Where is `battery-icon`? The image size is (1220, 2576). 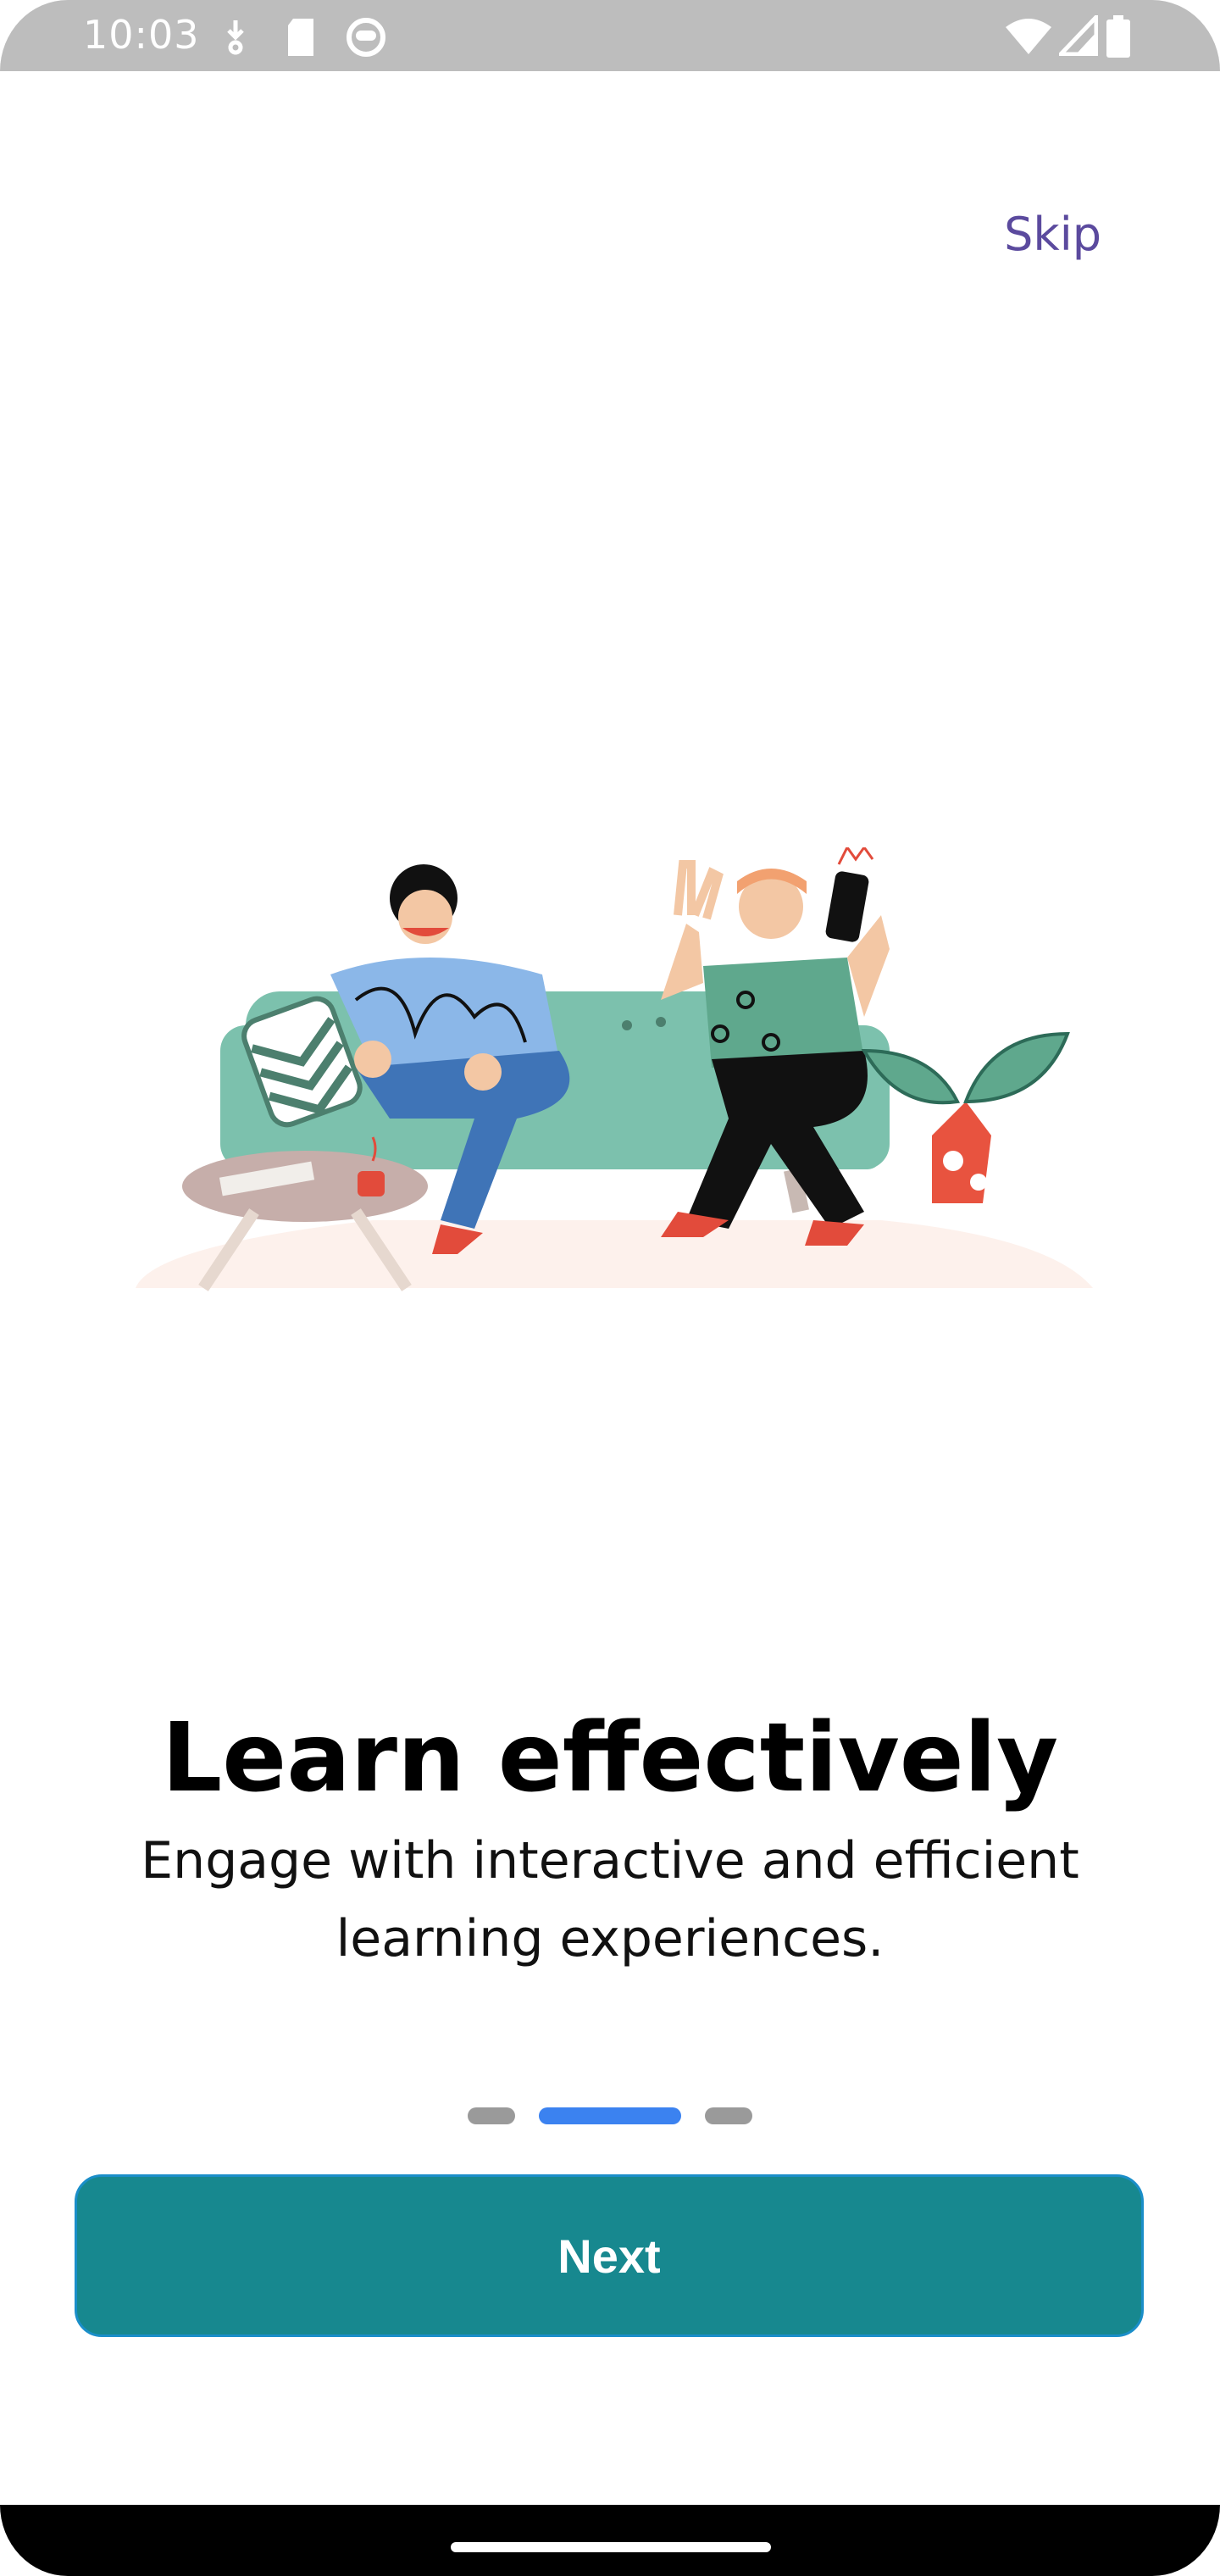 battery-icon is located at coordinates (1118, 36).